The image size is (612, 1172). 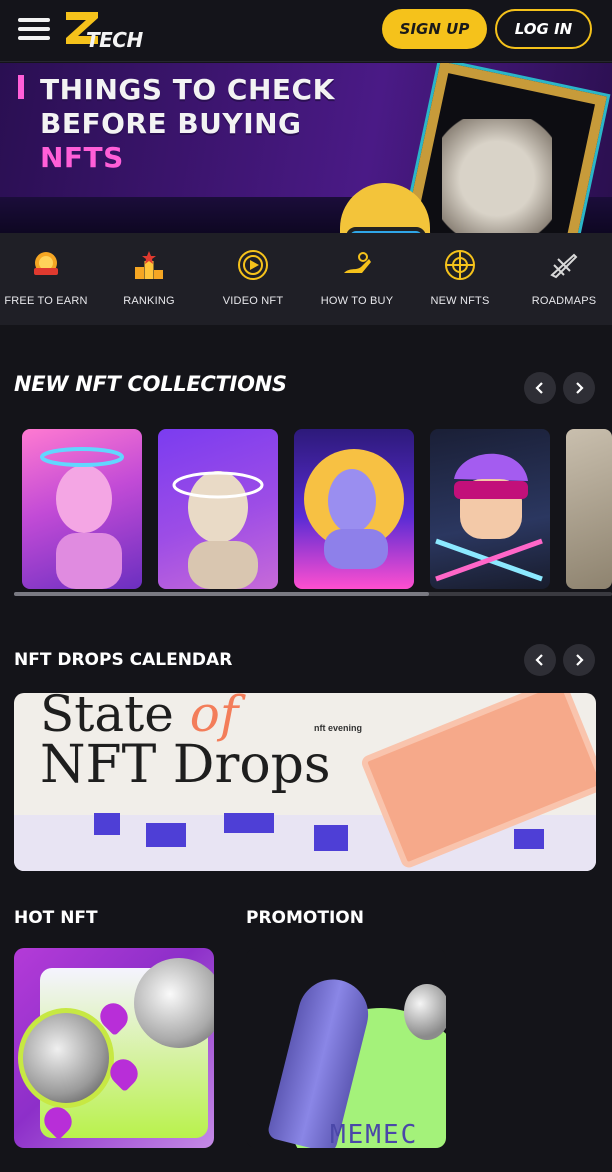 I want to click on category-how-to-buy: HOW TO BUY, so click(x=357, y=279).